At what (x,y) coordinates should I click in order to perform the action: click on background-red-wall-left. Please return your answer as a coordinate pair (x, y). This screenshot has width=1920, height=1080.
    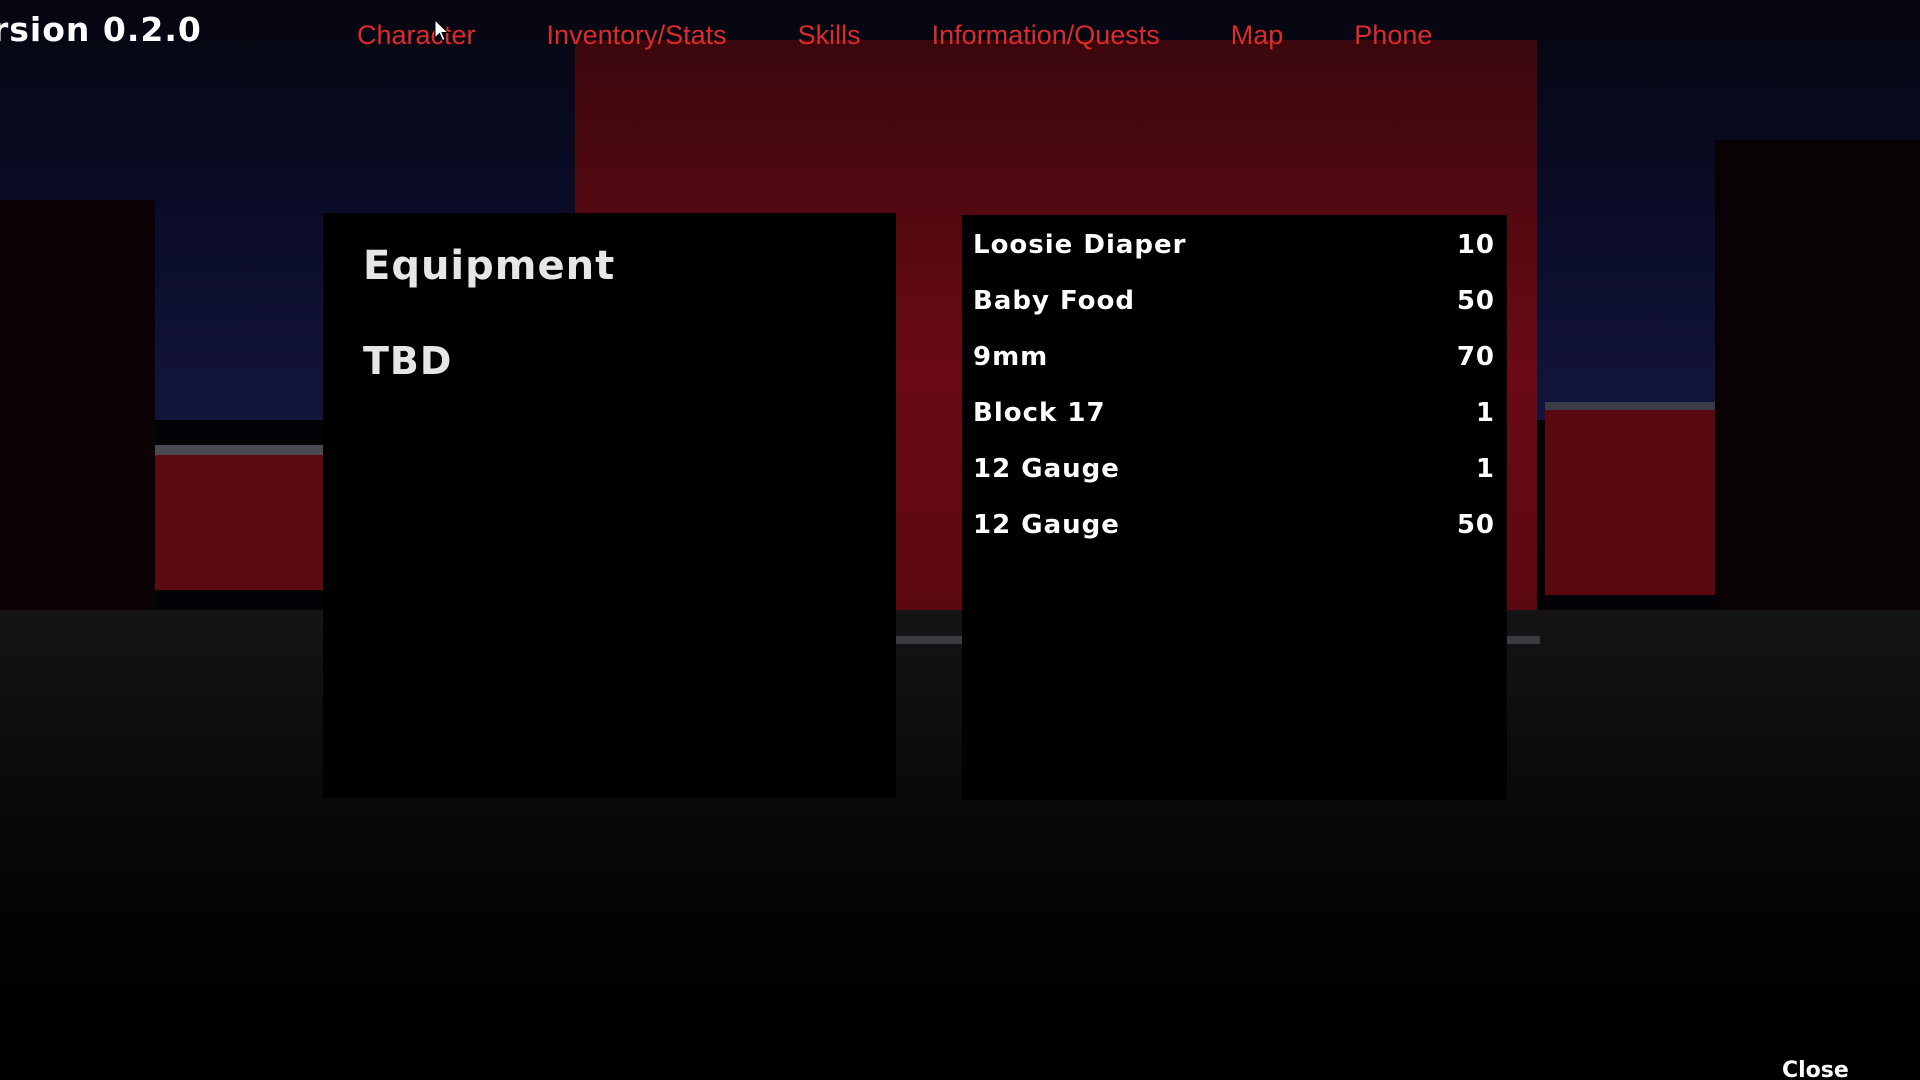
    Looking at the image, I should click on (240, 517).